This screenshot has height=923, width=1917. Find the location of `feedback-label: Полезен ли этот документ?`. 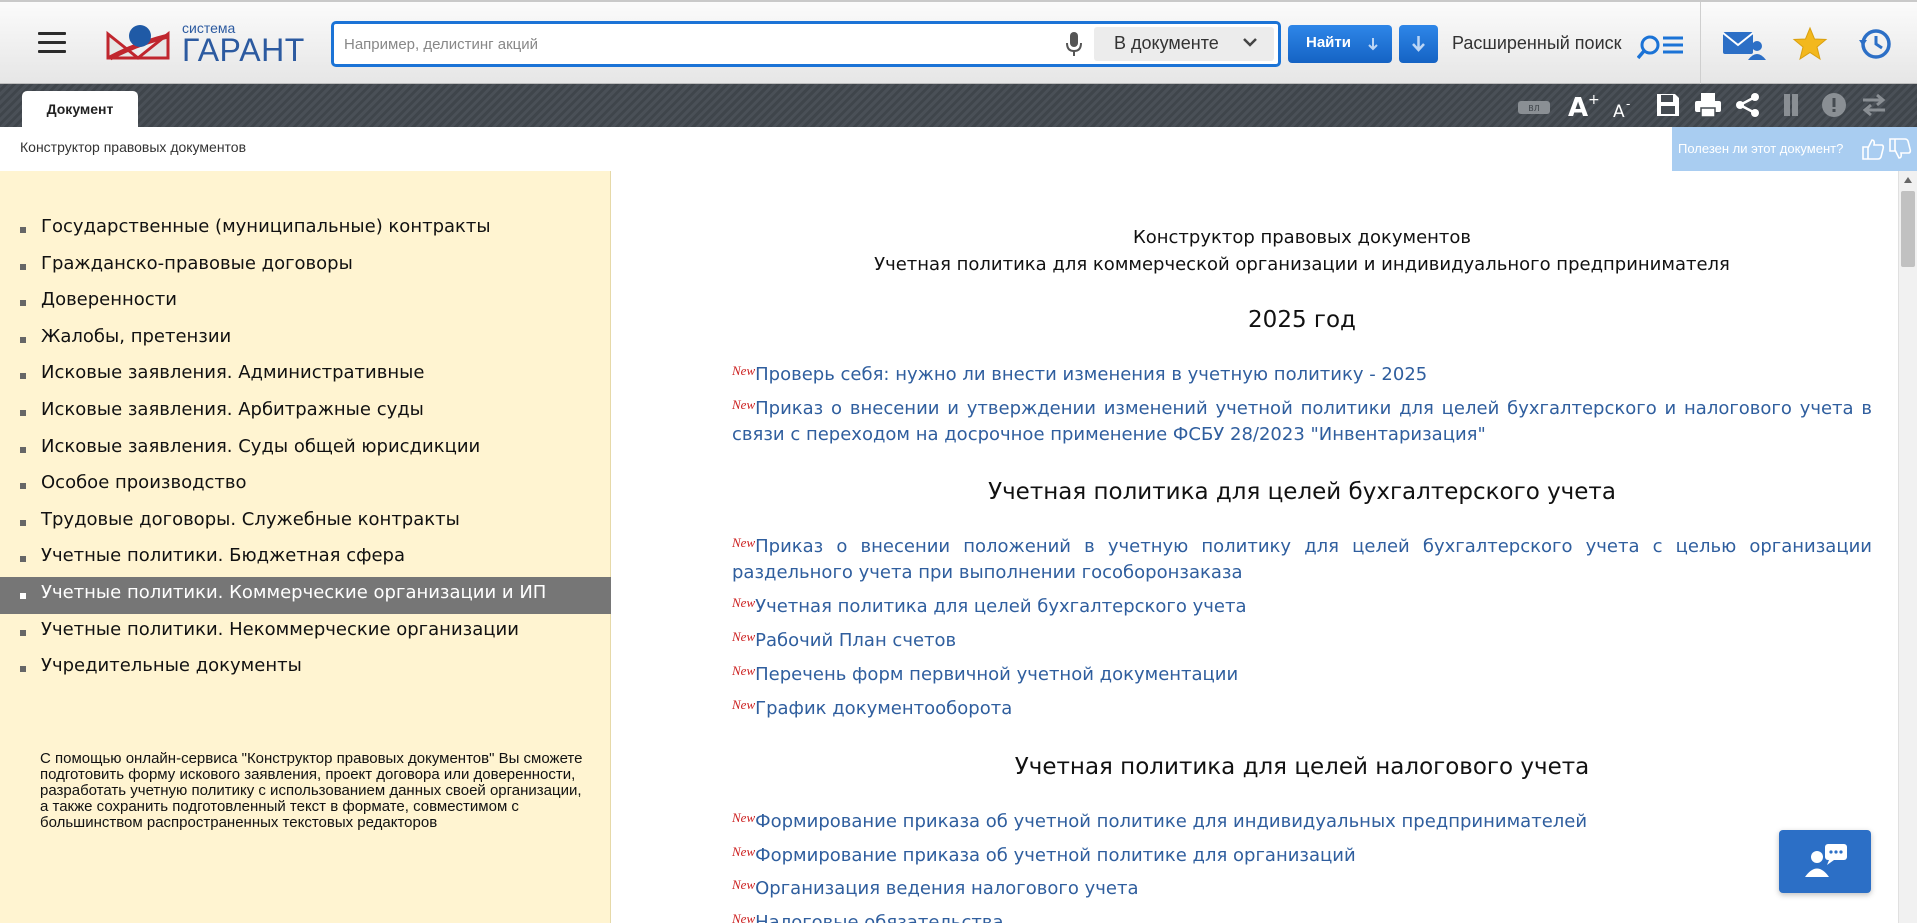

feedback-label: Полезен ли этот документ? is located at coordinates (1761, 148).